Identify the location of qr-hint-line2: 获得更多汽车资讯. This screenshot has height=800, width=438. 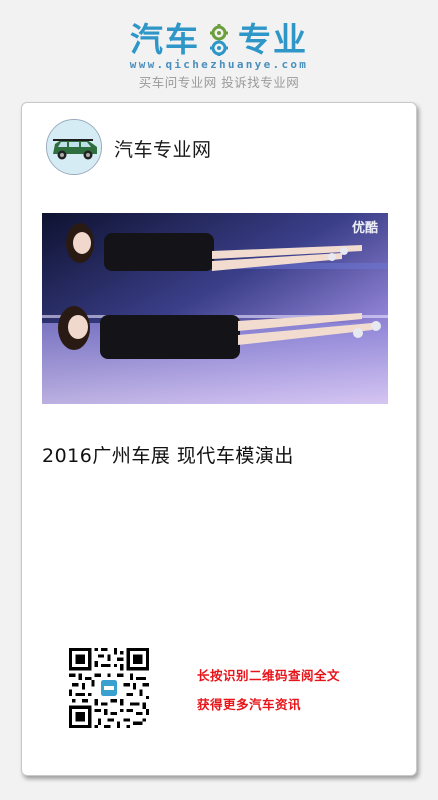
(249, 704).